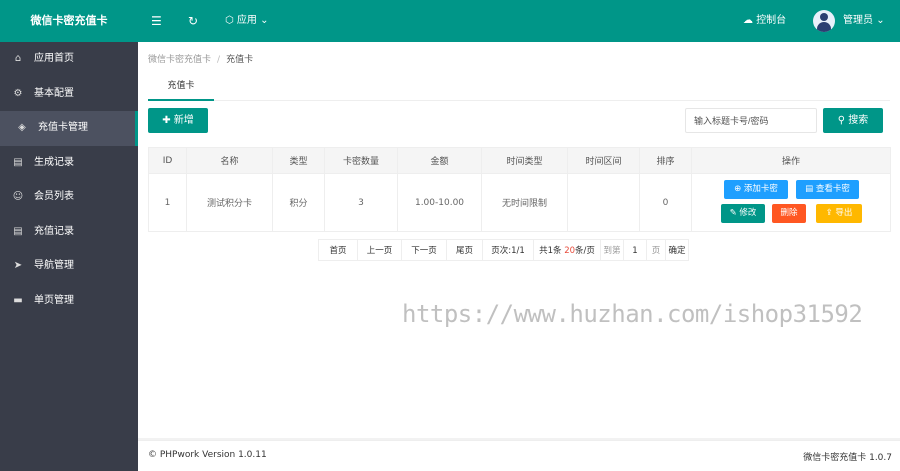  What do you see at coordinates (18, 196) in the screenshot?
I see `user-icon: ☺` at bounding box center [18, 196].